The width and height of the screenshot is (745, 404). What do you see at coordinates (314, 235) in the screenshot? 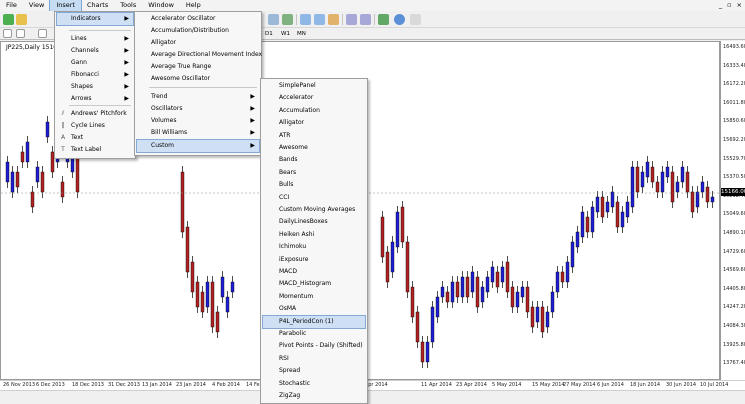
I see `custom-menu-item-heiken-ashi: Heiken Ashi` at bounding box center [314, 235].